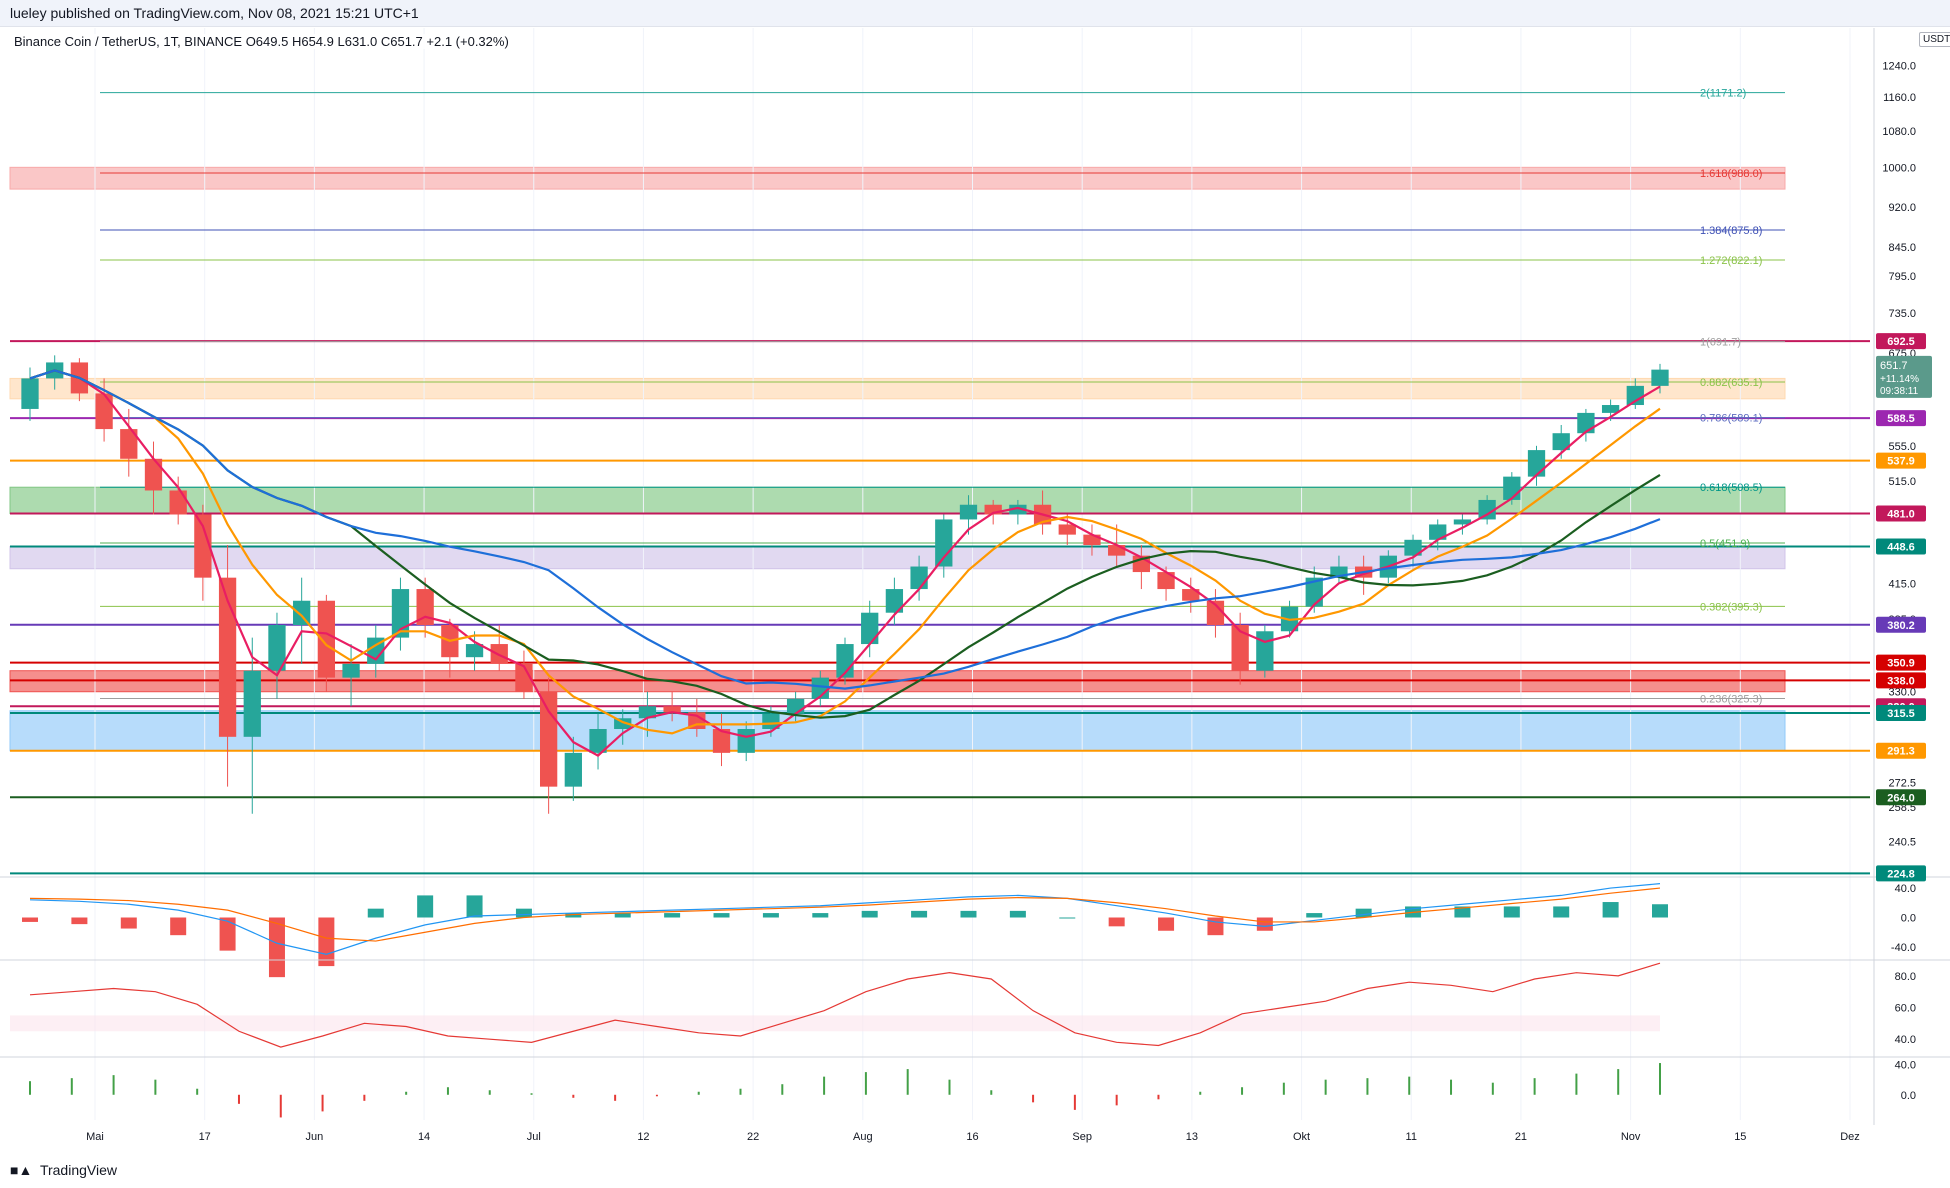  Describe the element at coordinates (1731, 607) in the screenshot. I see `fib-label: 0.382(395.3)` at that location.